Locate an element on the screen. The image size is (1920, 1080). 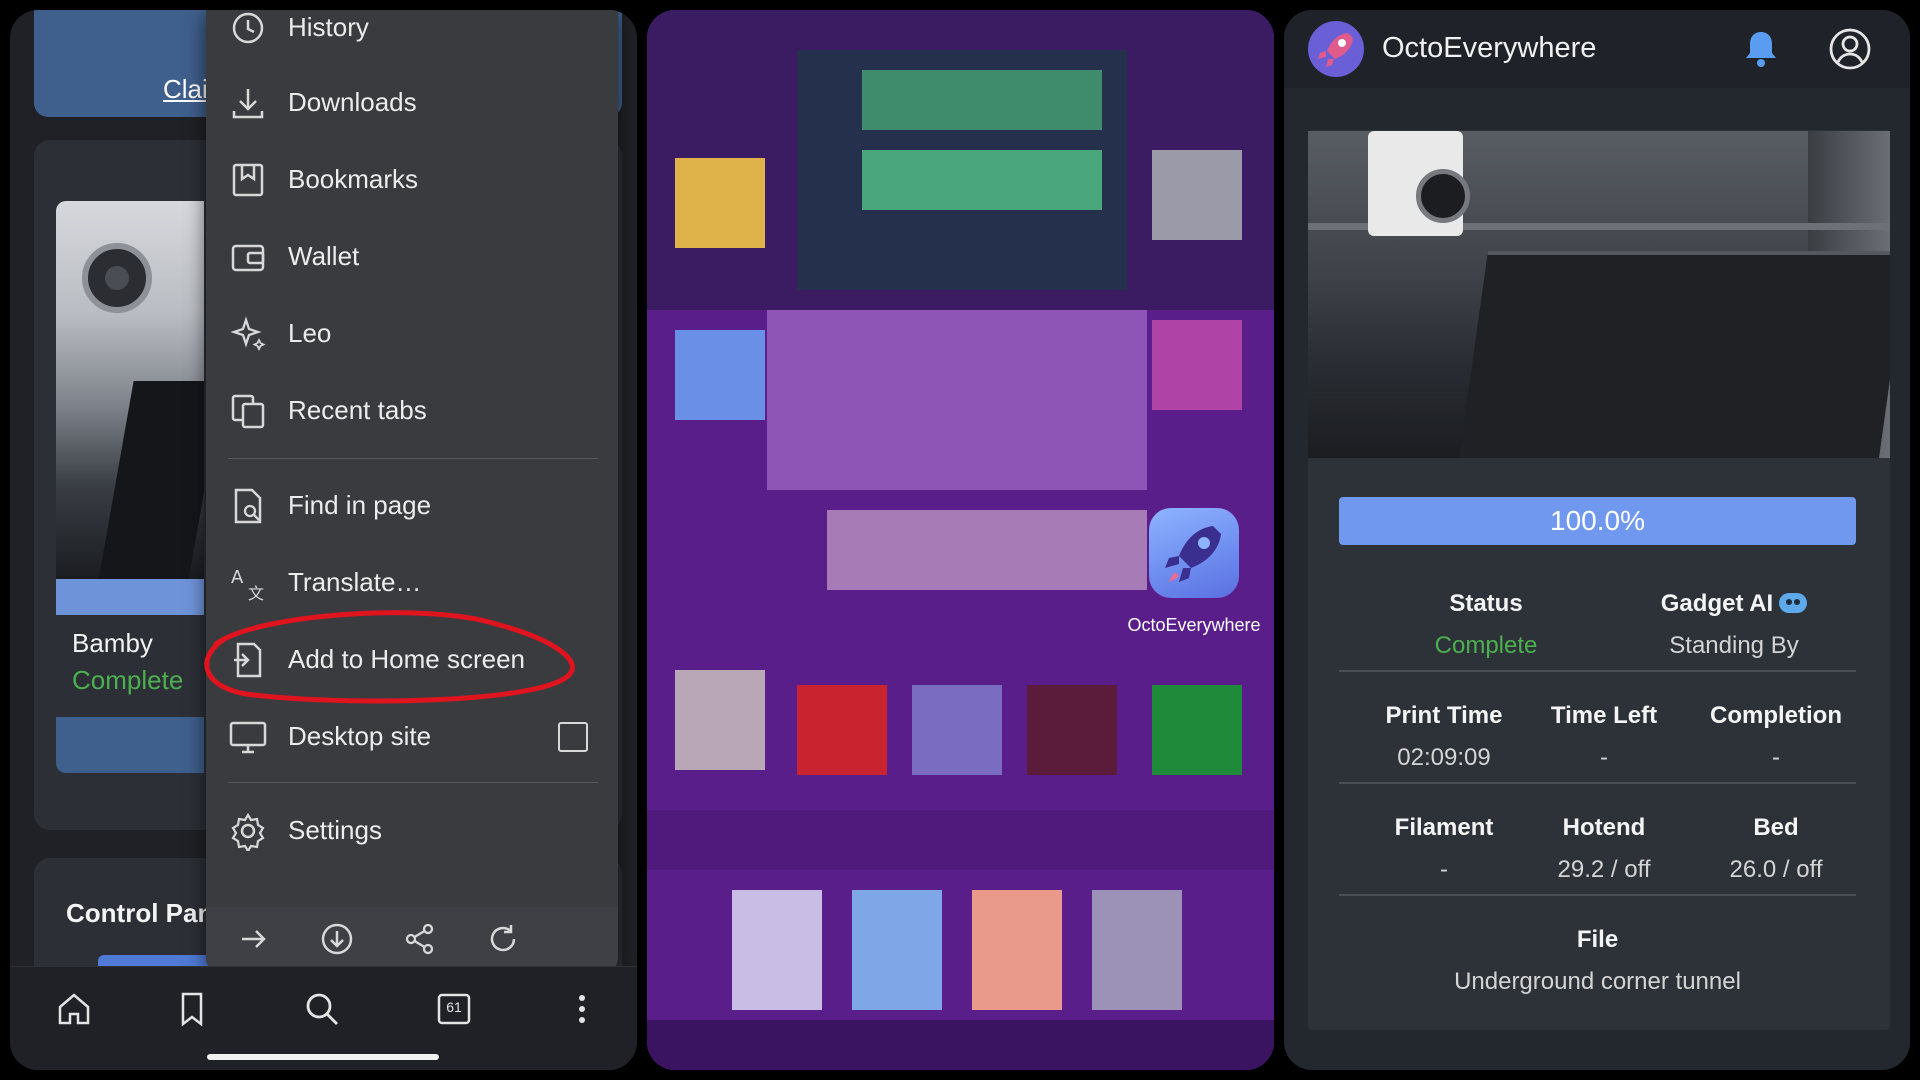
filament-label: Filament is located at coordinates (1444, 827).